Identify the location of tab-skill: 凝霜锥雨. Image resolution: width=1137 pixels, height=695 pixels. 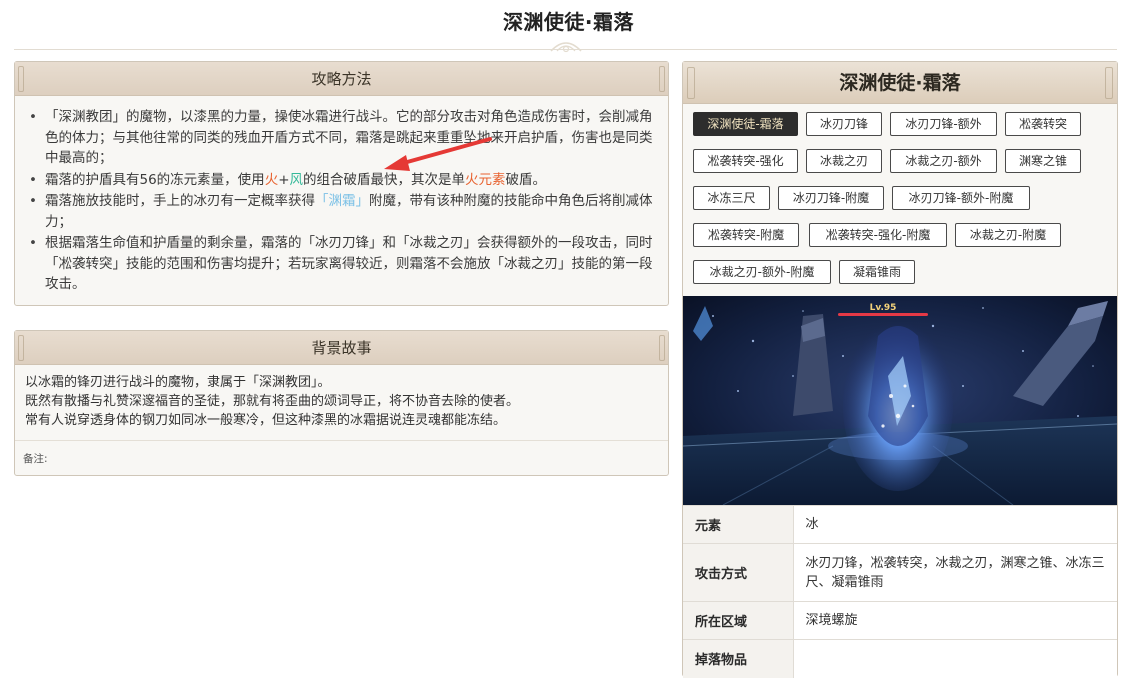
(877, 272).